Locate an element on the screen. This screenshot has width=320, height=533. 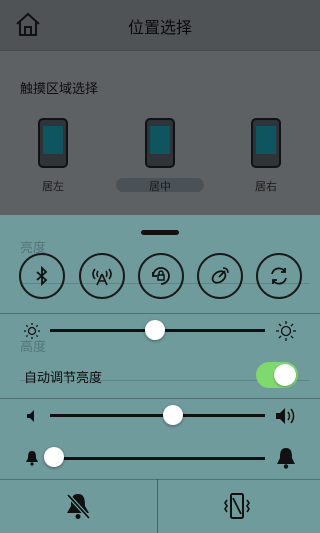
bottom-bar is located at coordinates (160, 506).